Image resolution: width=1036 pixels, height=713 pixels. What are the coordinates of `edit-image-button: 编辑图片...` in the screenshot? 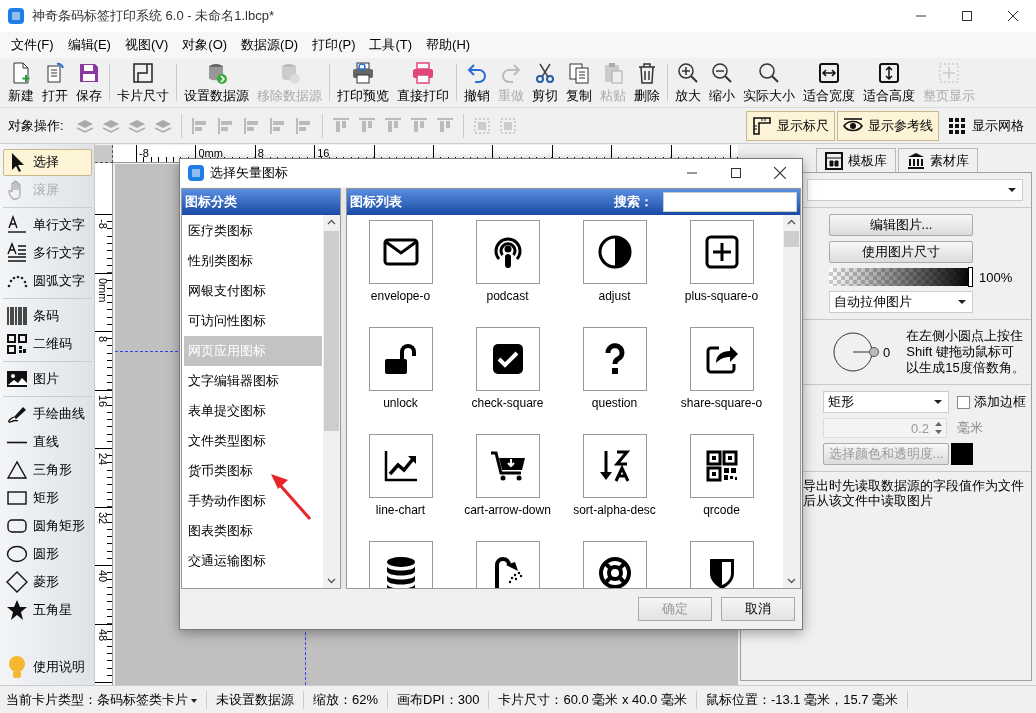 It's located at (901, 225).